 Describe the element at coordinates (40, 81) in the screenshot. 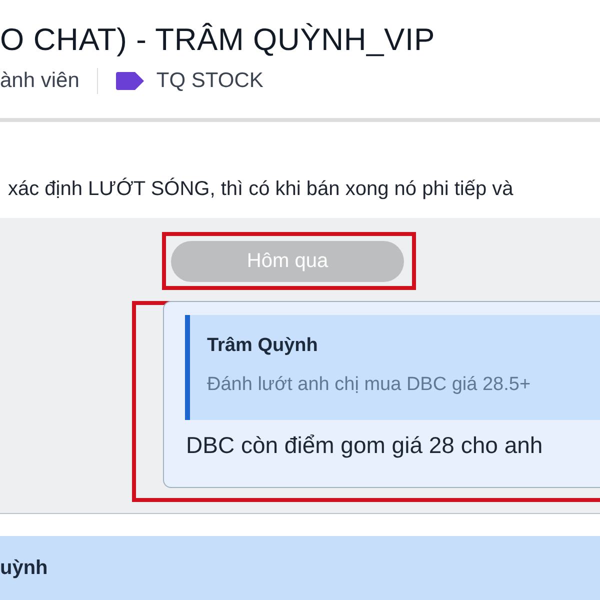

I see `member-count: ành viên` at that location.